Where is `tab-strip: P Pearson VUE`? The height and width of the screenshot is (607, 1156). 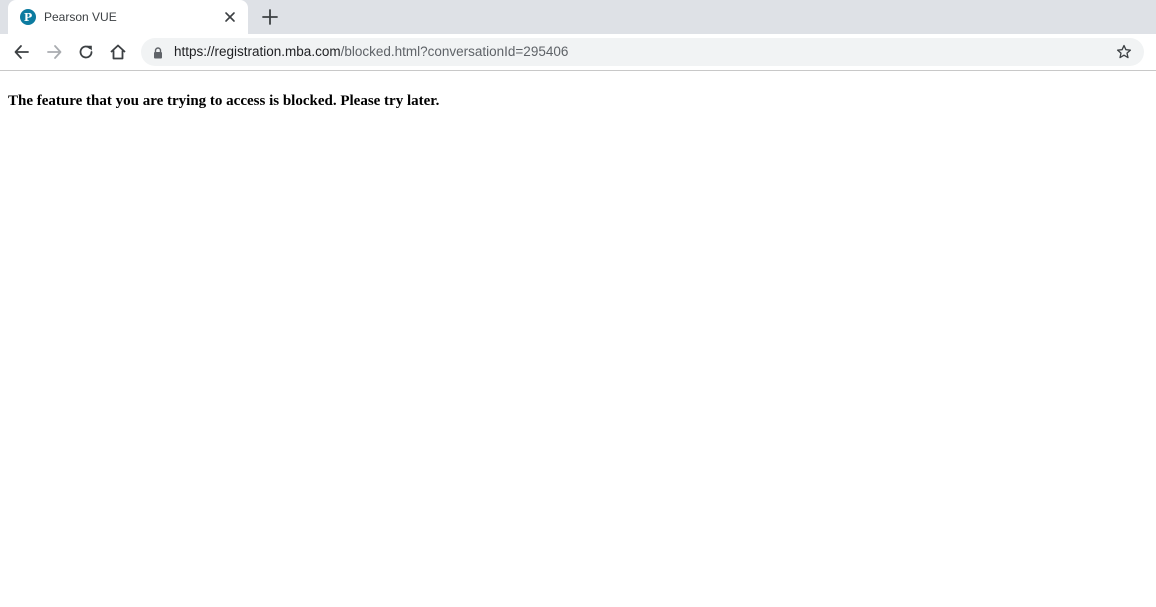
tab-strip: P Pearson VUE is located at coordinates (578, 17).